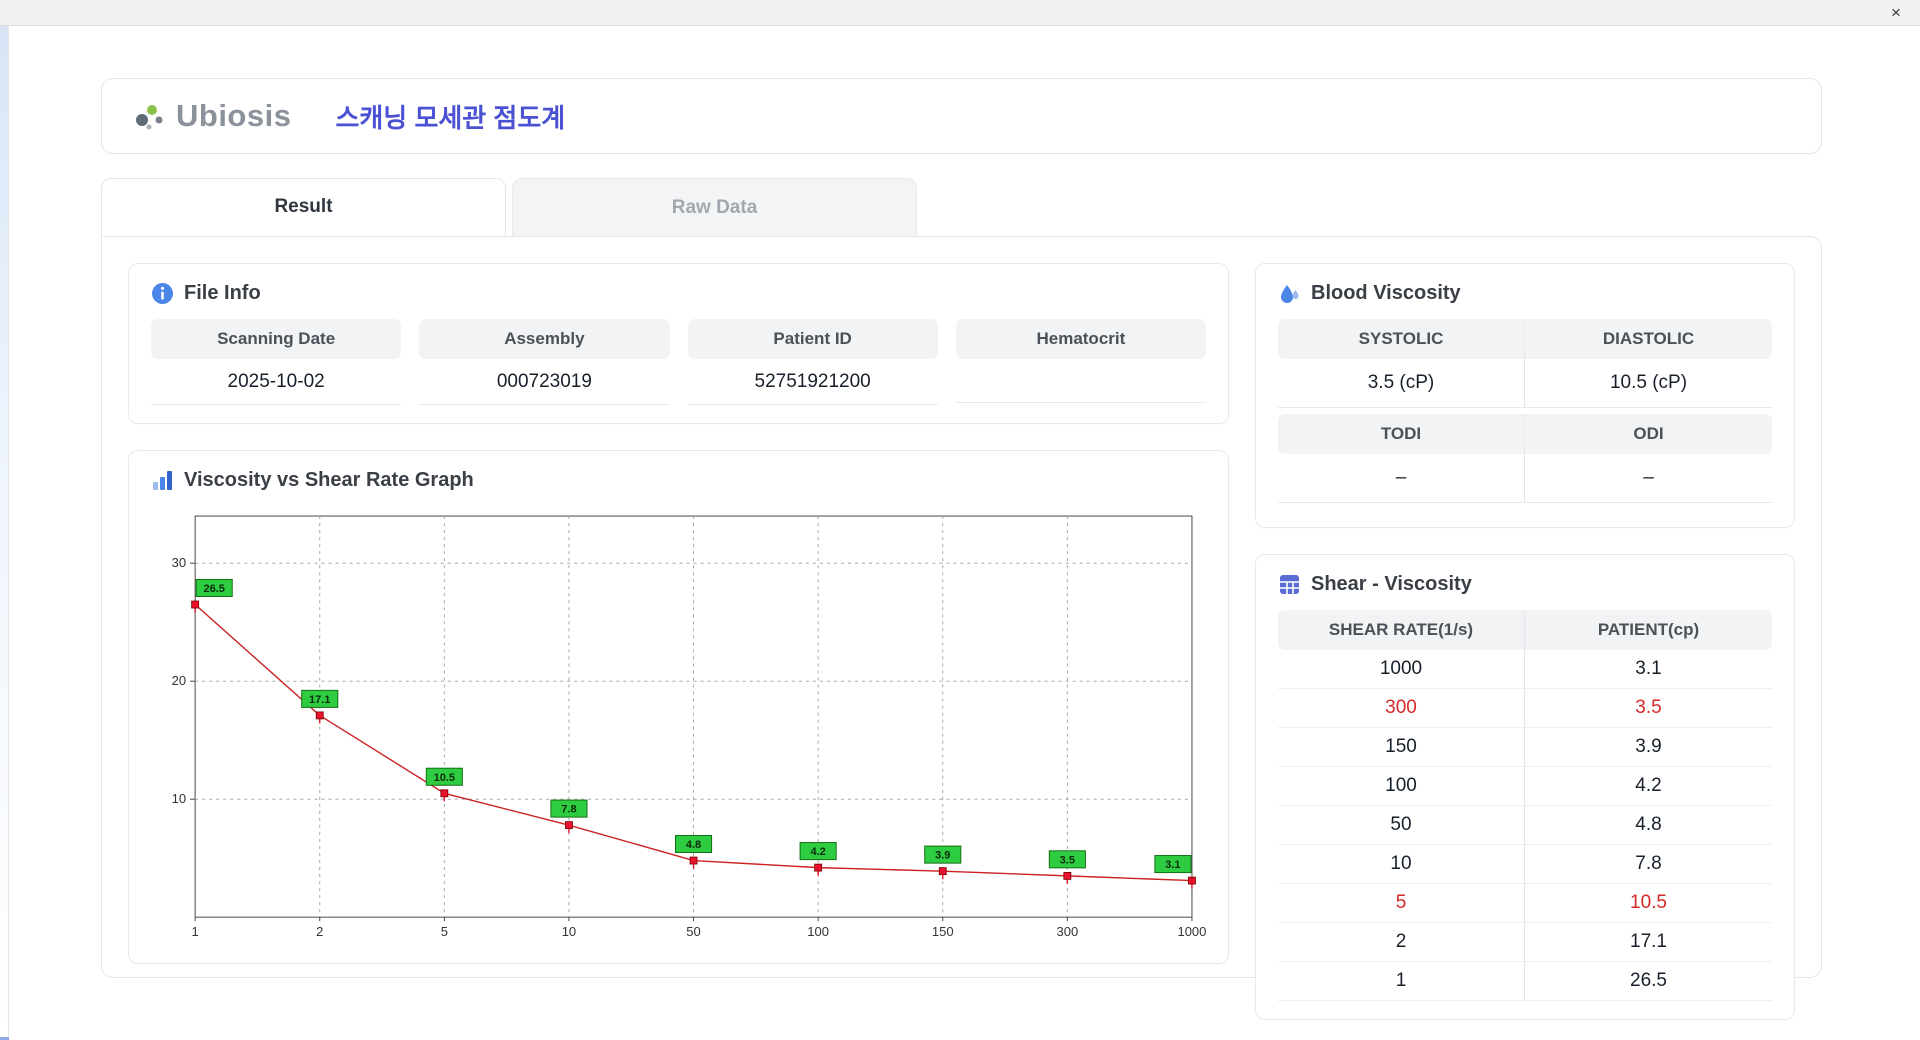 Image resolution: width=1920 pixels, height=1040 pixels. Describe the element at coordinates (1401, 981) in the screenshot. I see `shear-rate-cell: 1` at that location.